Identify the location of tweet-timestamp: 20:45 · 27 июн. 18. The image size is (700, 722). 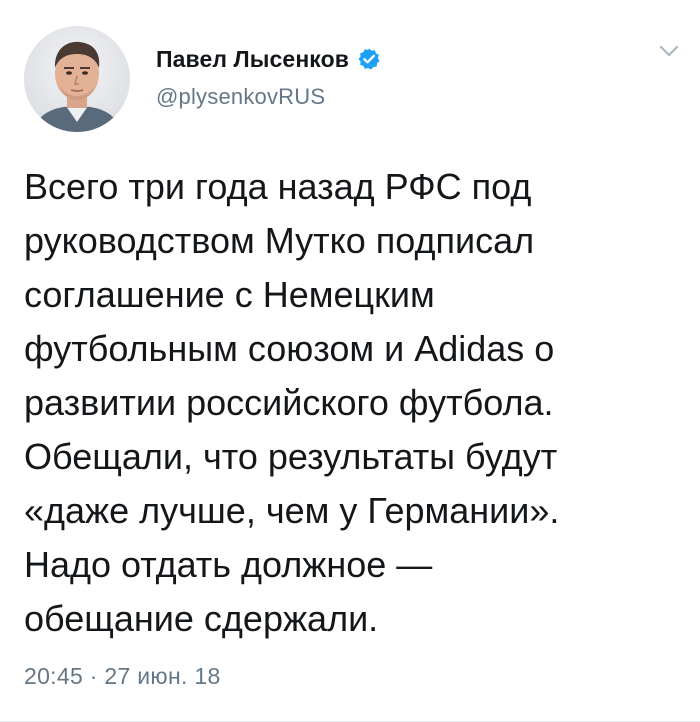
(122, 676).